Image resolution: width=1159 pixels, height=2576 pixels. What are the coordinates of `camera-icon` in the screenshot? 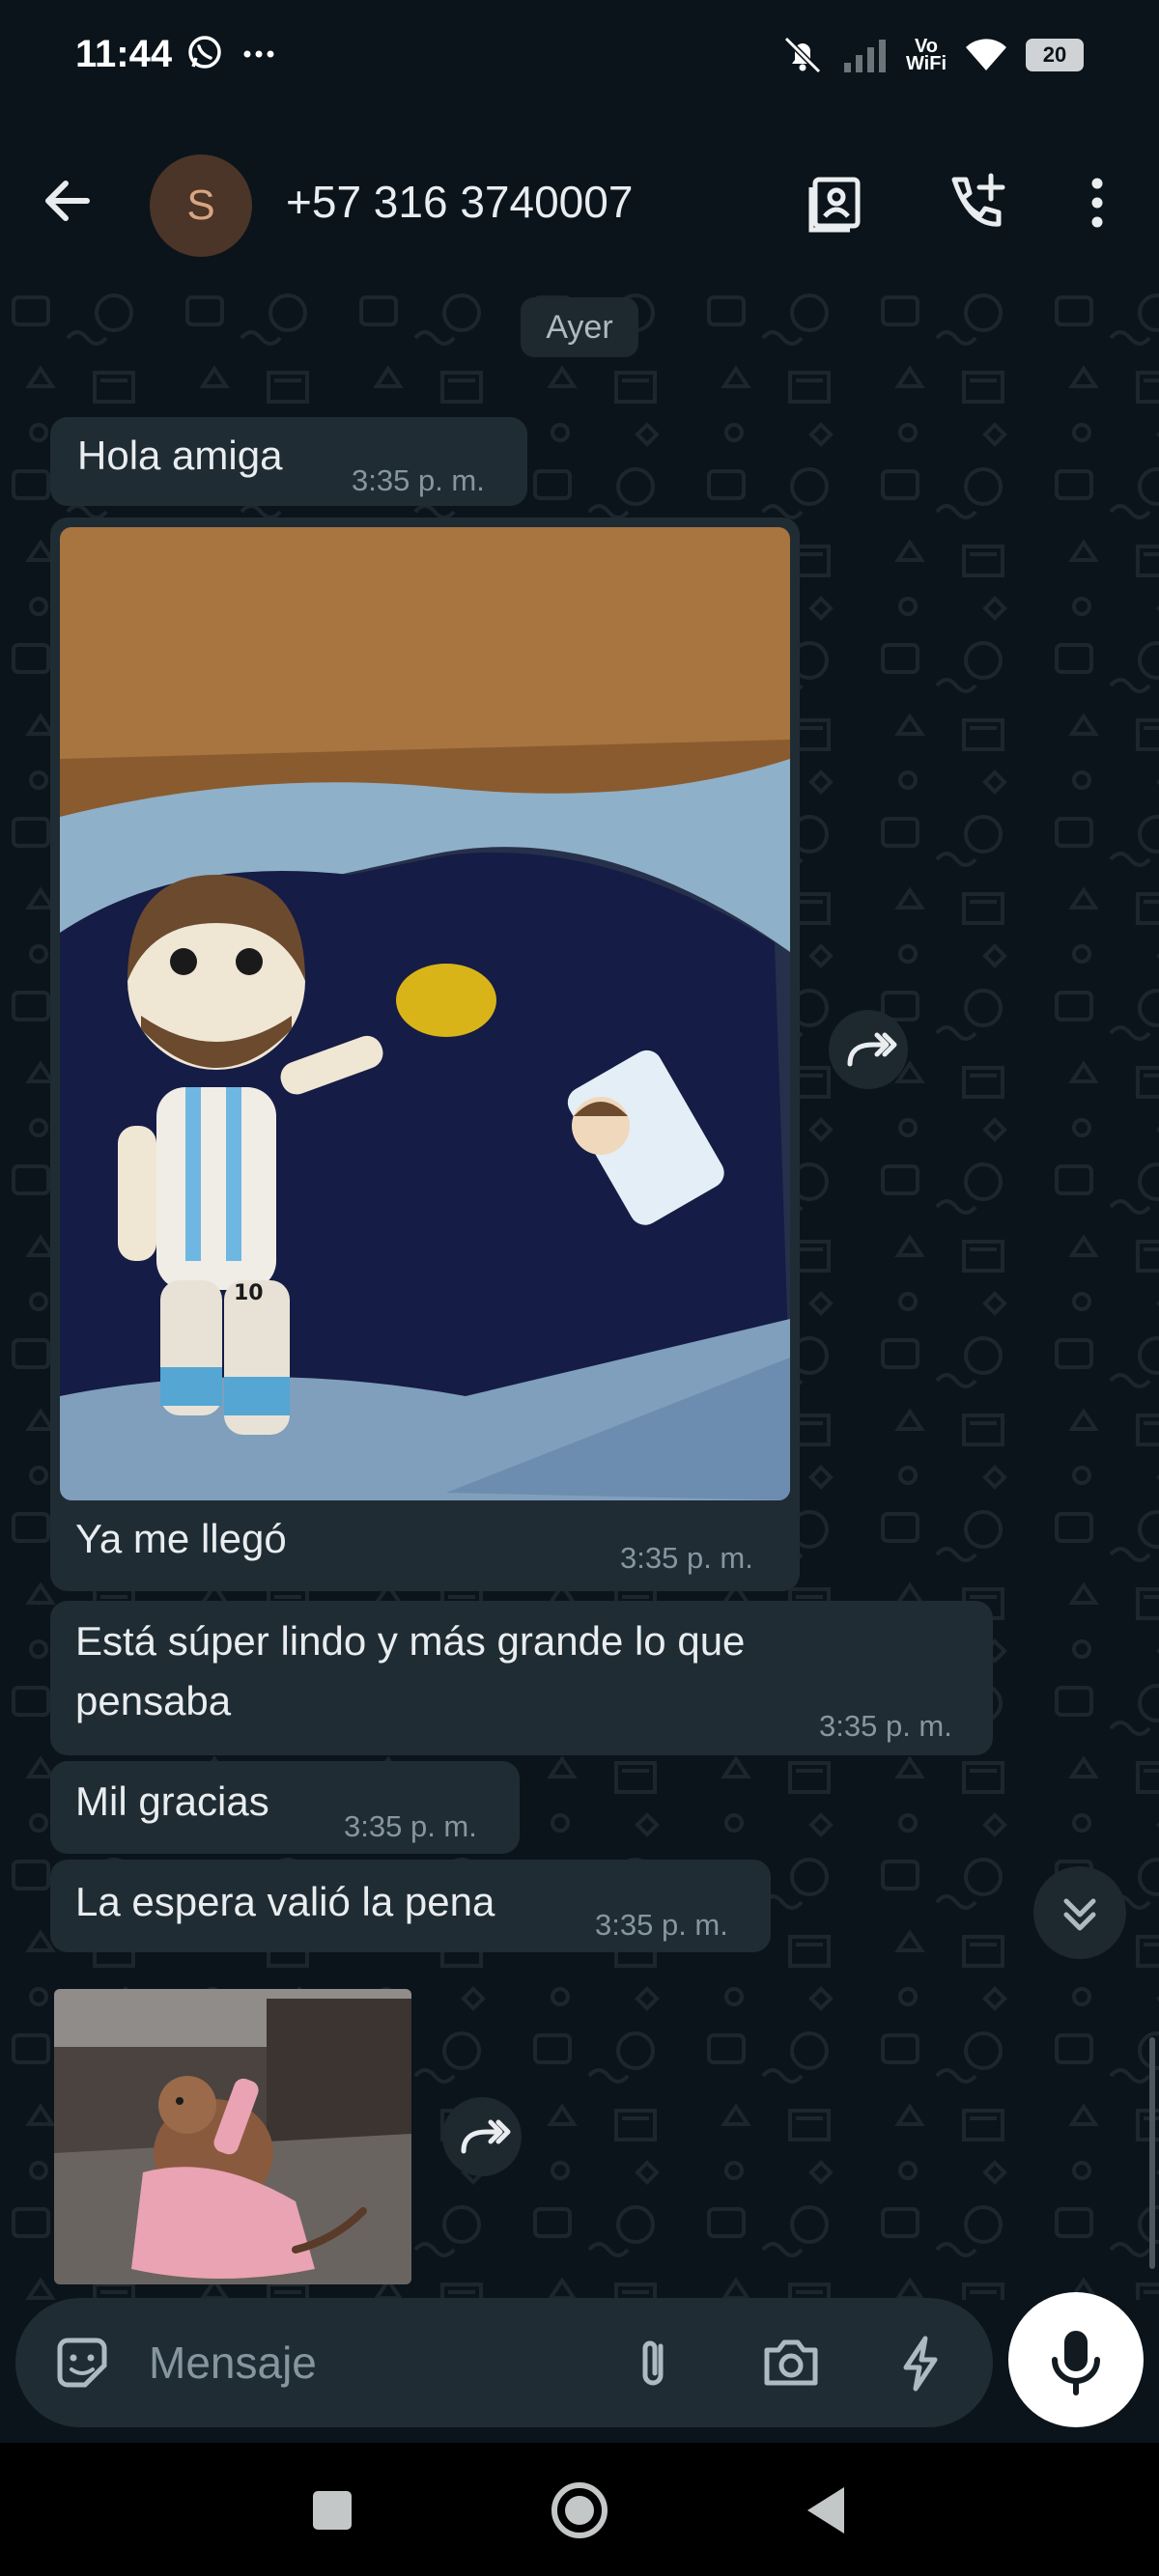 It's located at (791, 2362).